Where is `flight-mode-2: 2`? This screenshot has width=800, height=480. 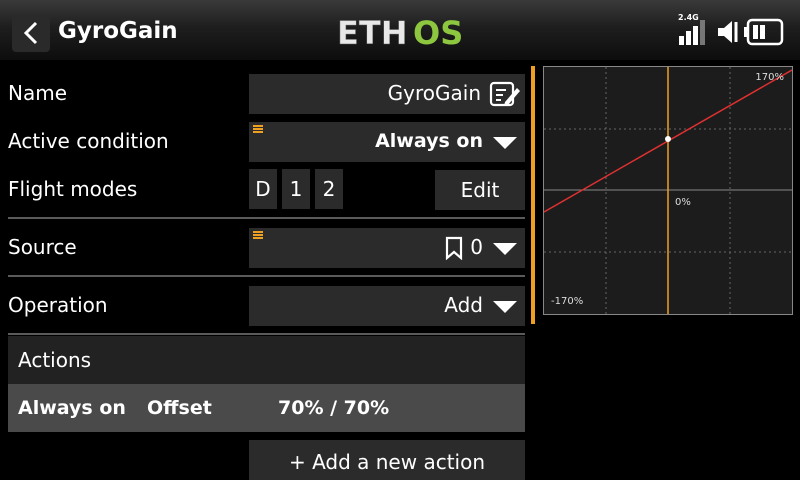
flight-mode-2: 2 is located at coordinates (329, 189).